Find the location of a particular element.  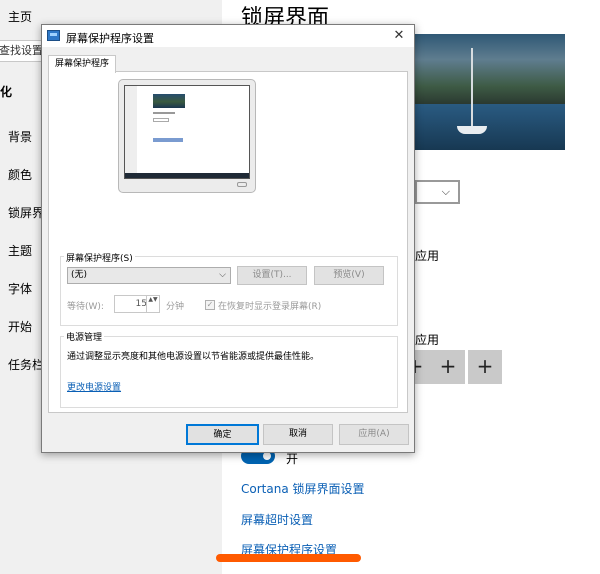

nav-section-title: 化 is located at coordinates (6, 92).